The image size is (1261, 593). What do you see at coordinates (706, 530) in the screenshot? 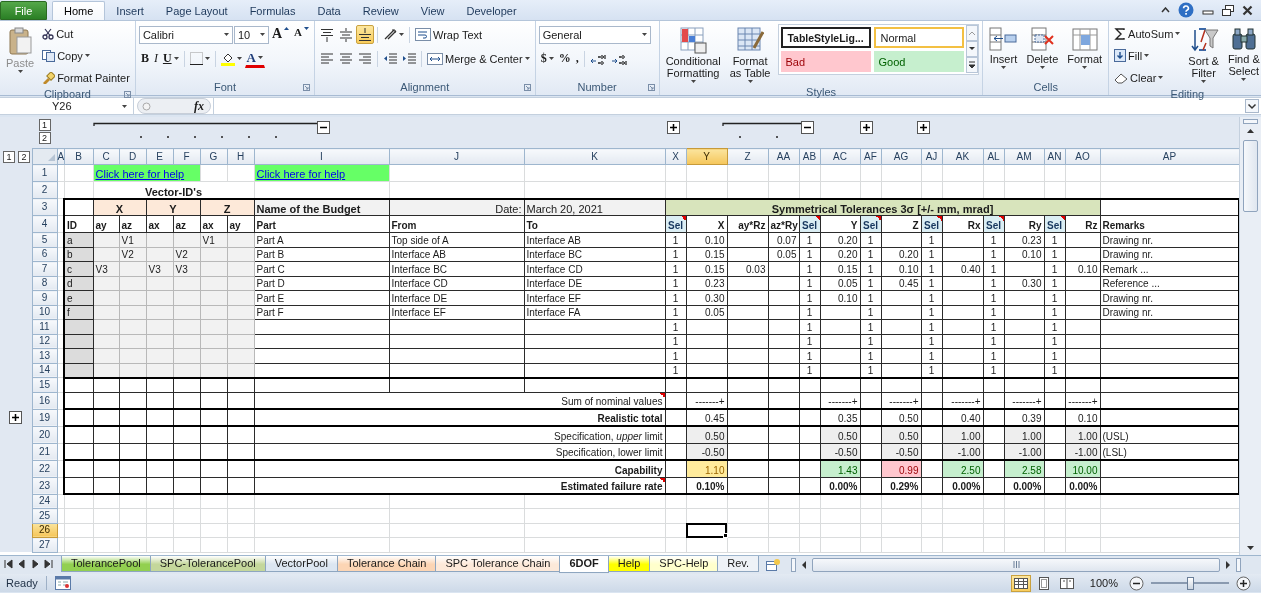
I see `active-cell` at bounding box center [706, 530].